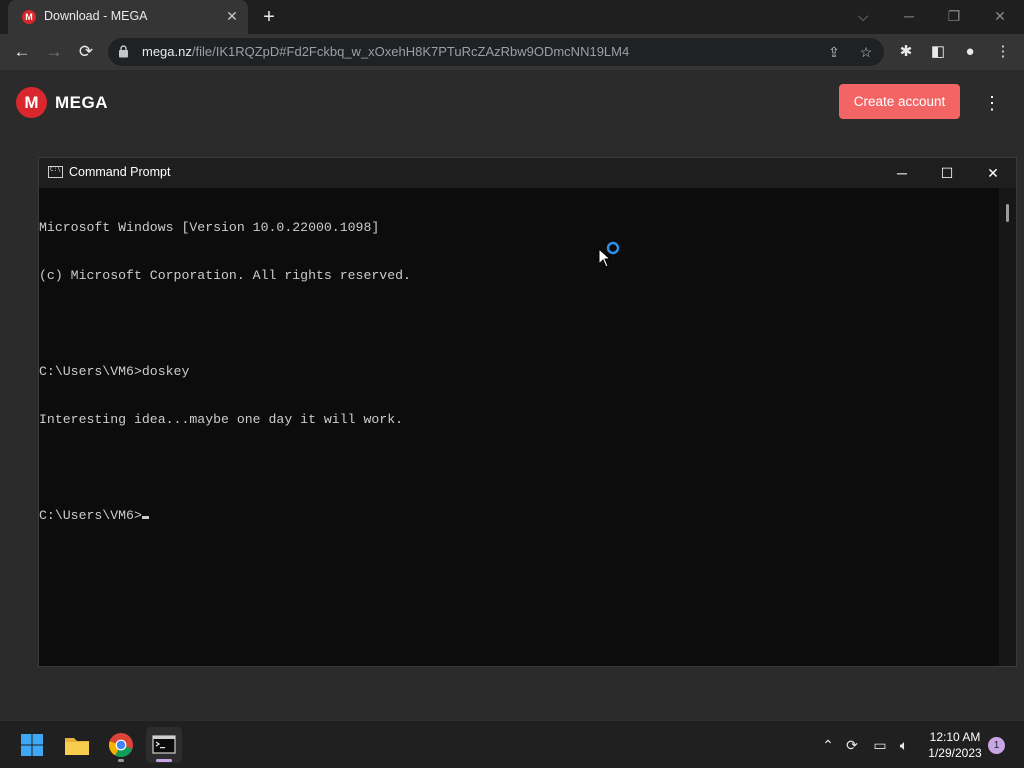  What do you see at coordinates (121, 760) in the screenshot?
I see `running-indicator` at bounding box center [121, 760].